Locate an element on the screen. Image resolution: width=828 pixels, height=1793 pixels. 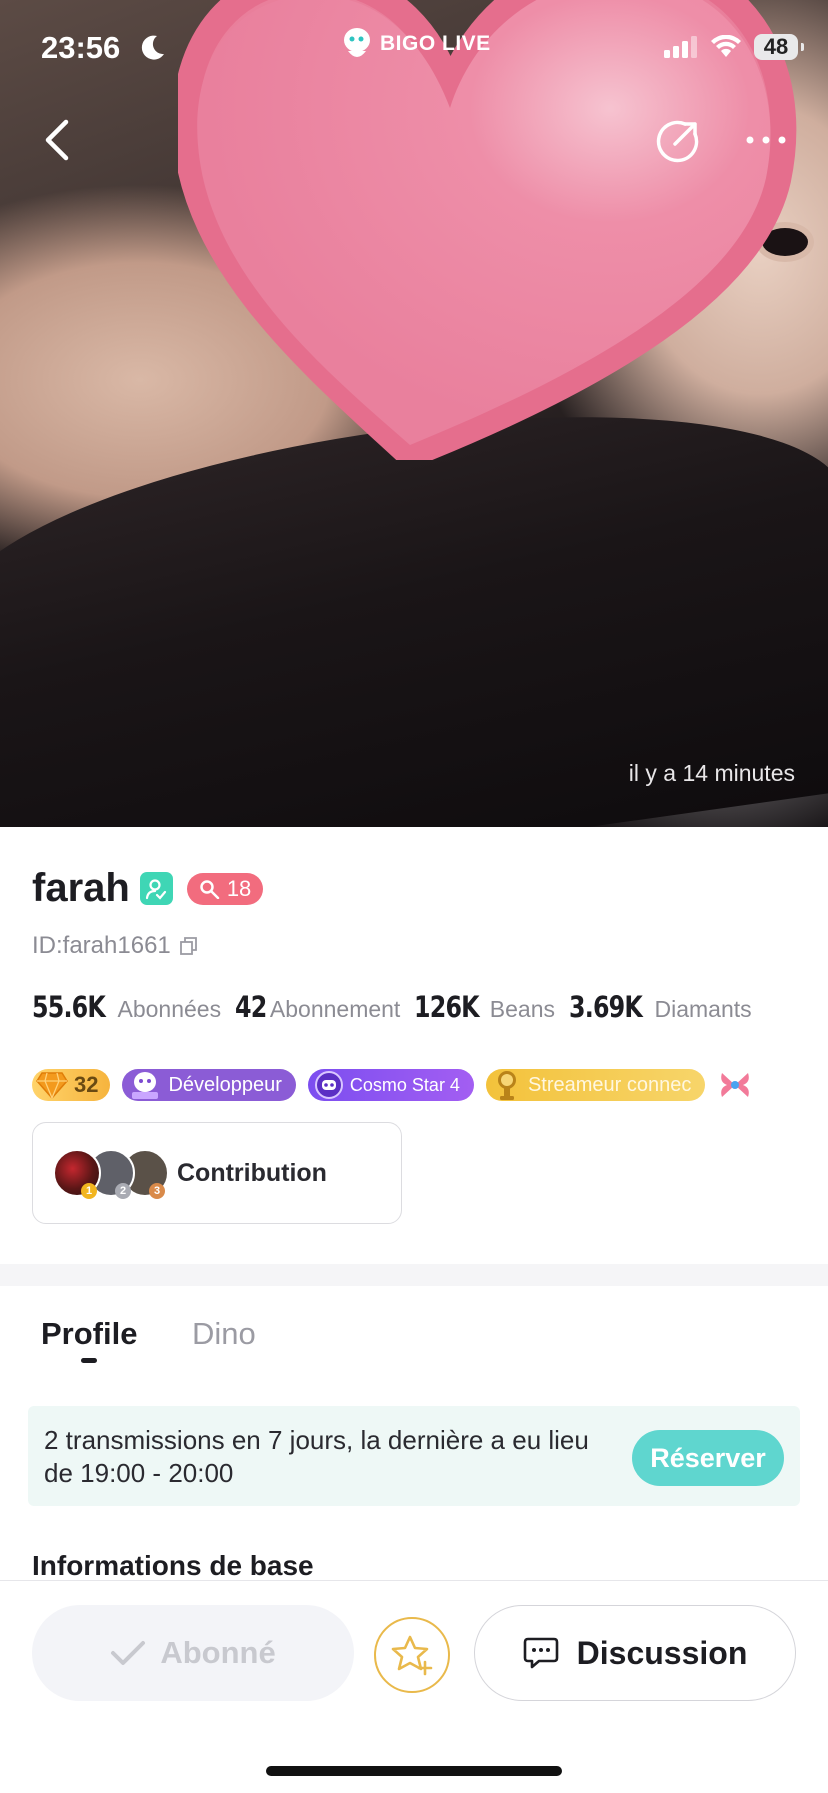
user-id: ID:farah1661 is located at coordinates (101, 945).